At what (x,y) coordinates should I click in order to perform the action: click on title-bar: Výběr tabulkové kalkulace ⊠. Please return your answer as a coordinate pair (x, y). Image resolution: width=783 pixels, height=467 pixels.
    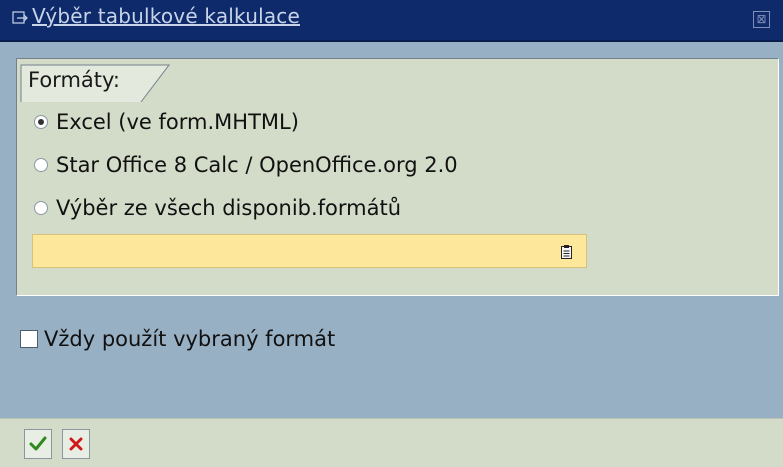
    Looking at the image, I should click on (391, 21).